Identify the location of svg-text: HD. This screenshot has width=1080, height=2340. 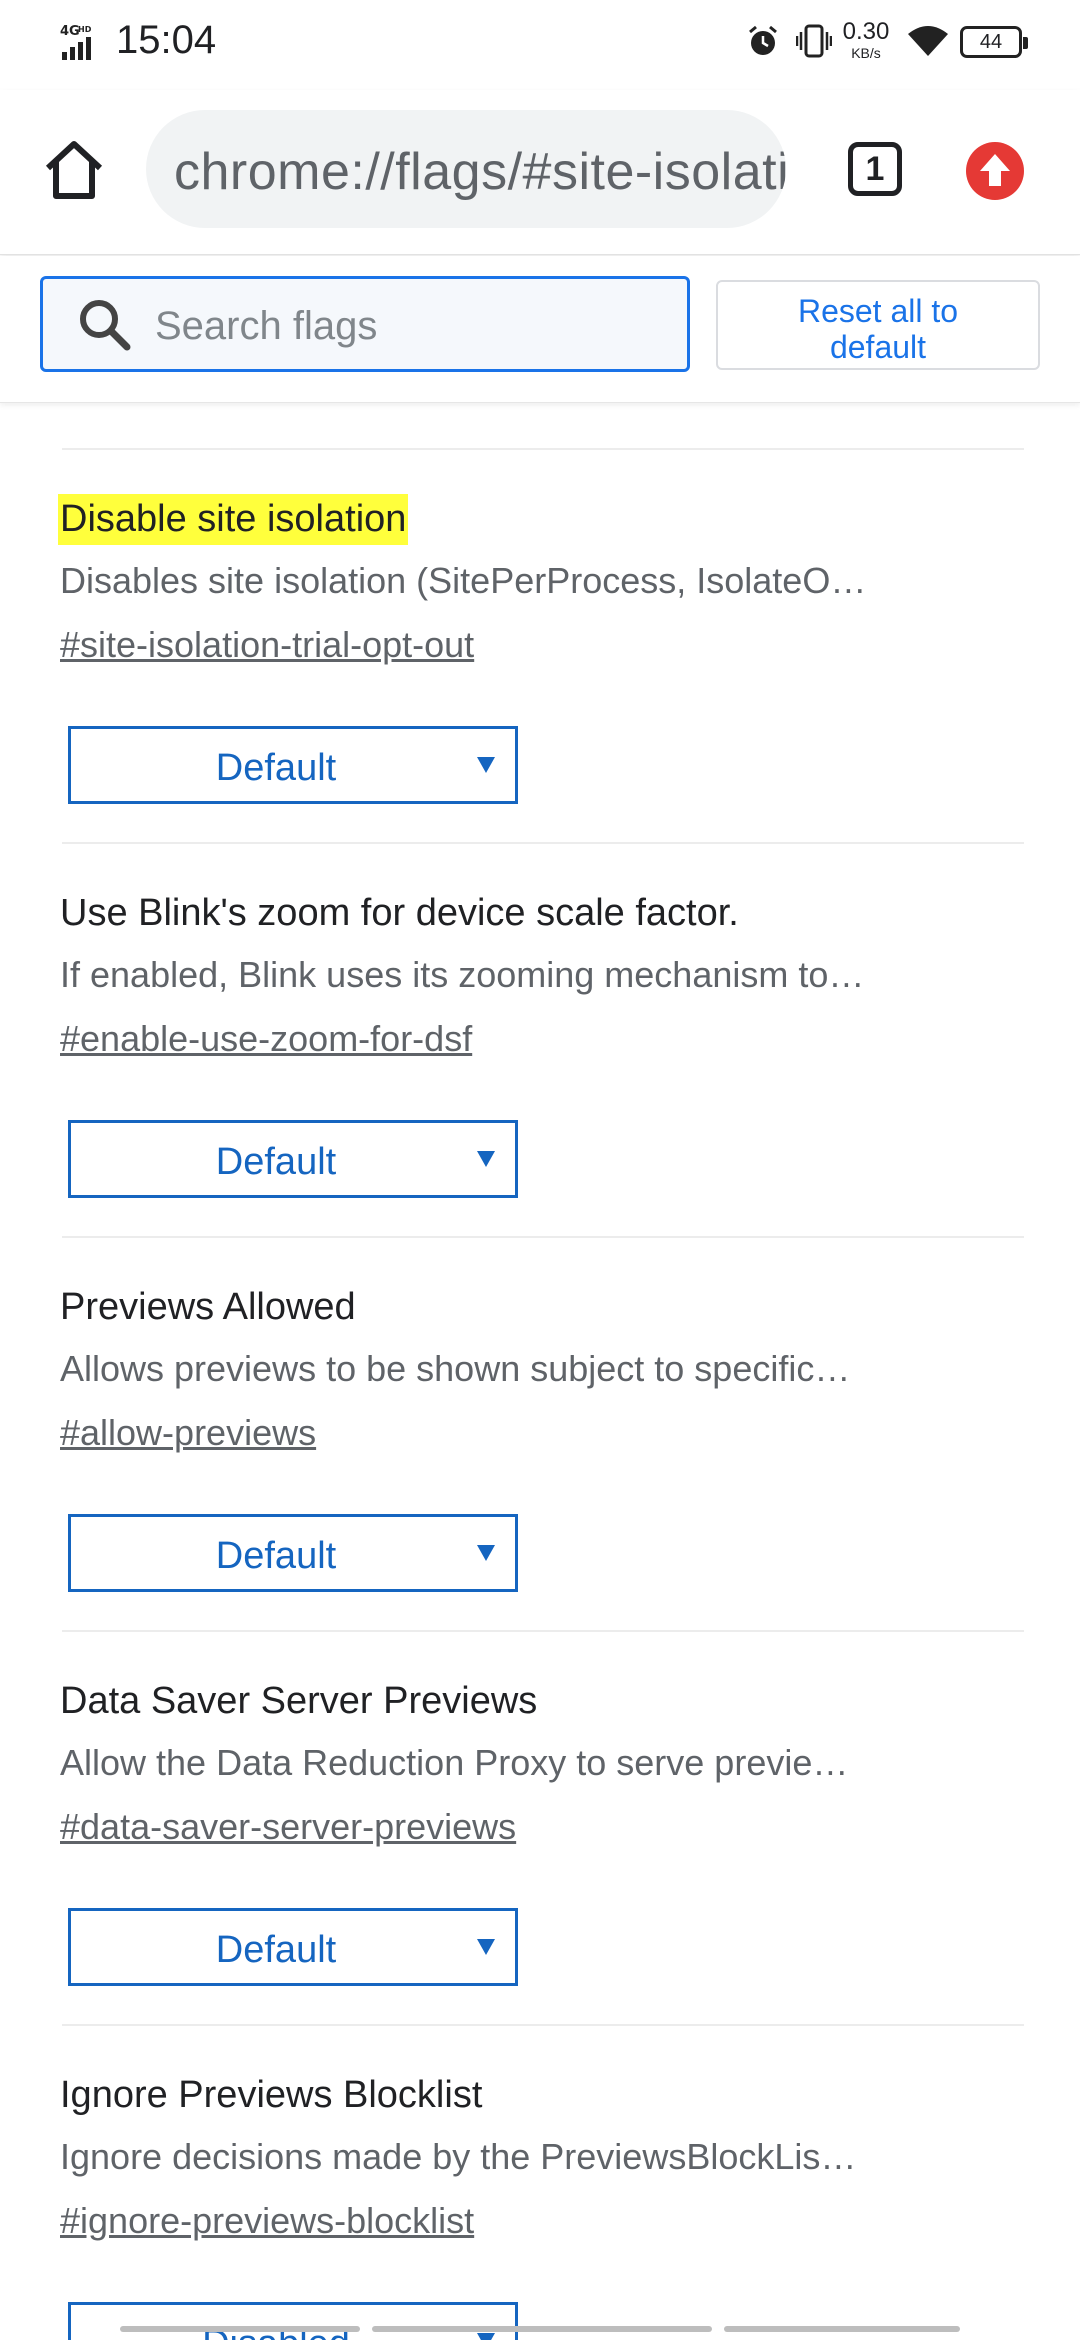
(85, 29).